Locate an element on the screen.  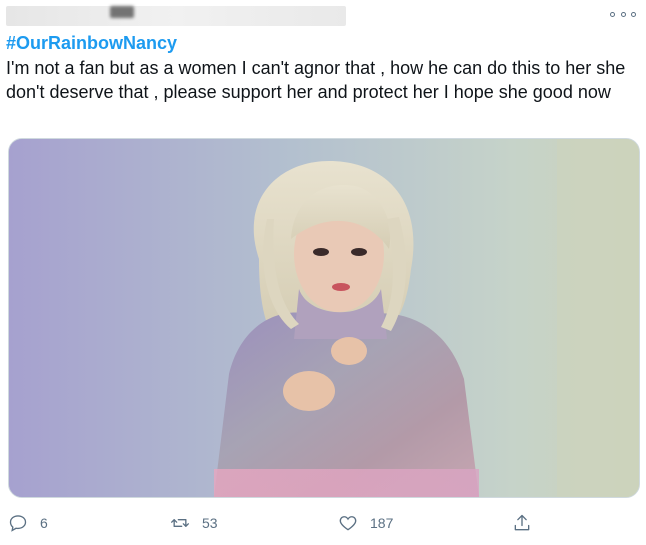
retweet-icon is located at coordinates (180, 523).